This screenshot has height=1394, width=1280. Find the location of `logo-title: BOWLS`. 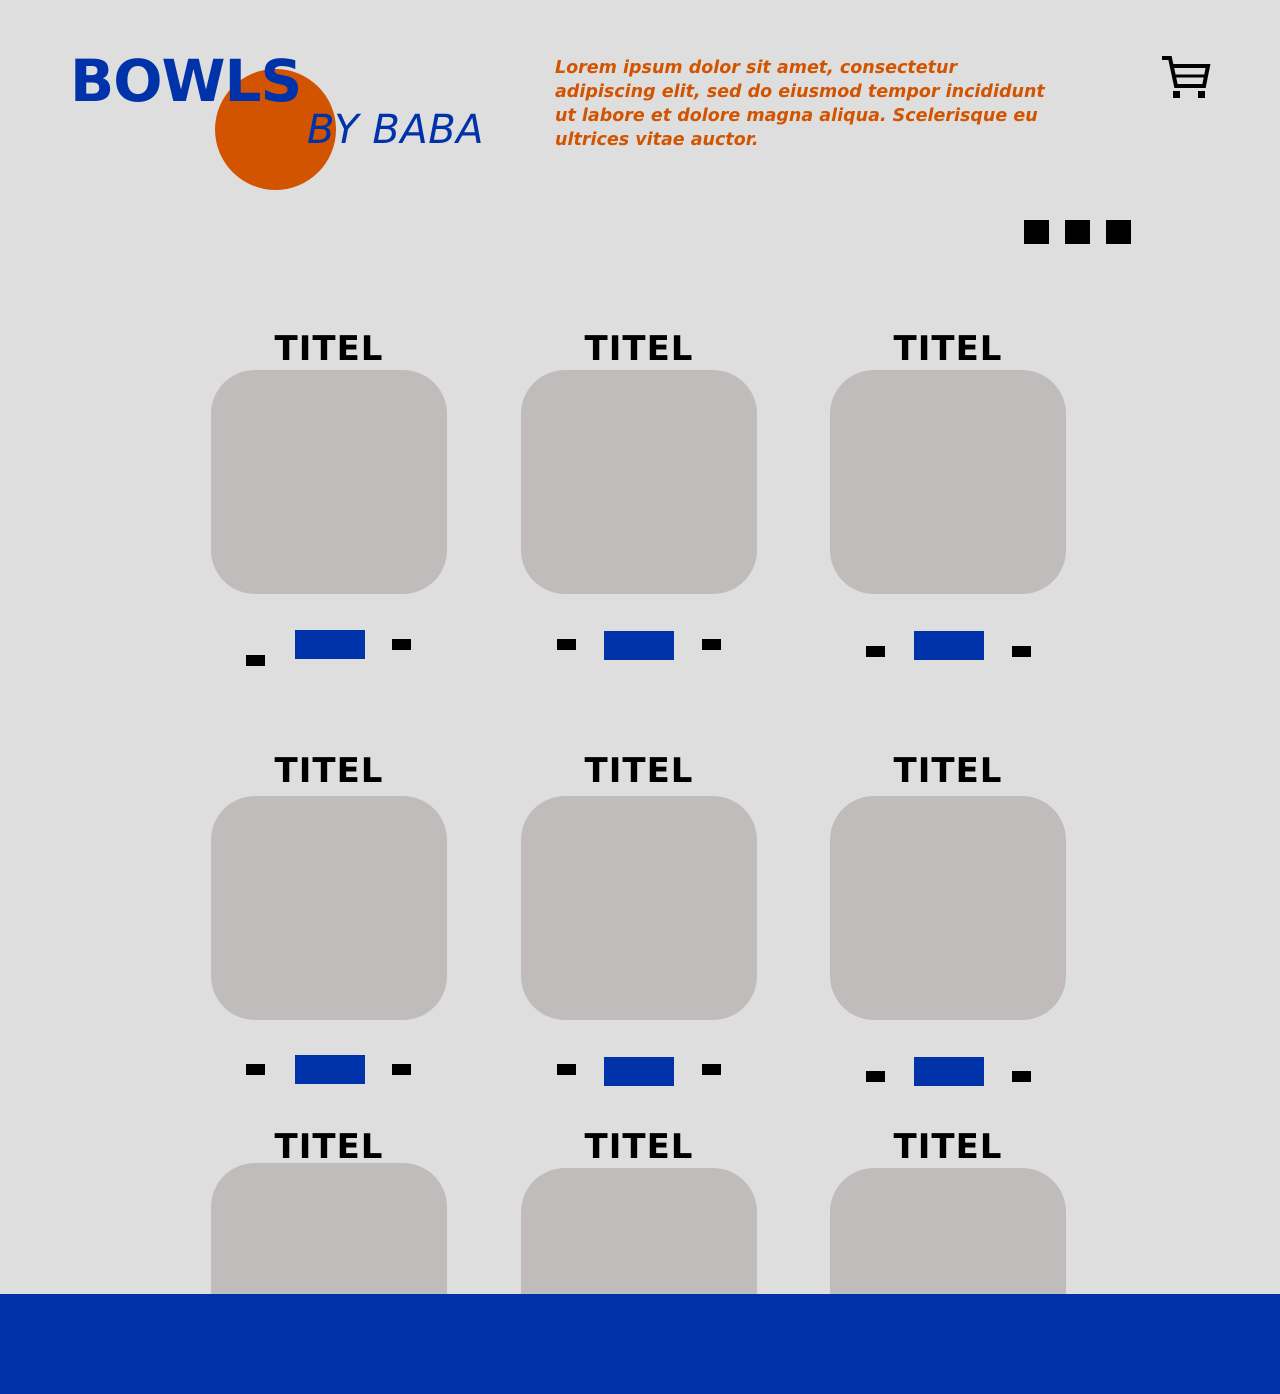

logo-title: BOWLS is located at coordinates (186, 81).